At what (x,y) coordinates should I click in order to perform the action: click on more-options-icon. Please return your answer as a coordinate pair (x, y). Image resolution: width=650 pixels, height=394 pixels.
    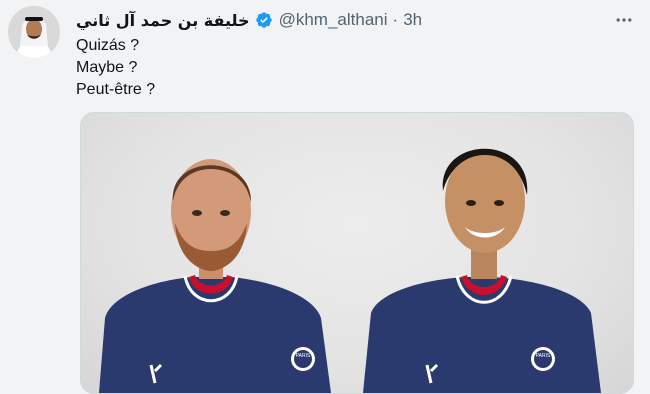
    Looking at the image, I should click on (624, 20).